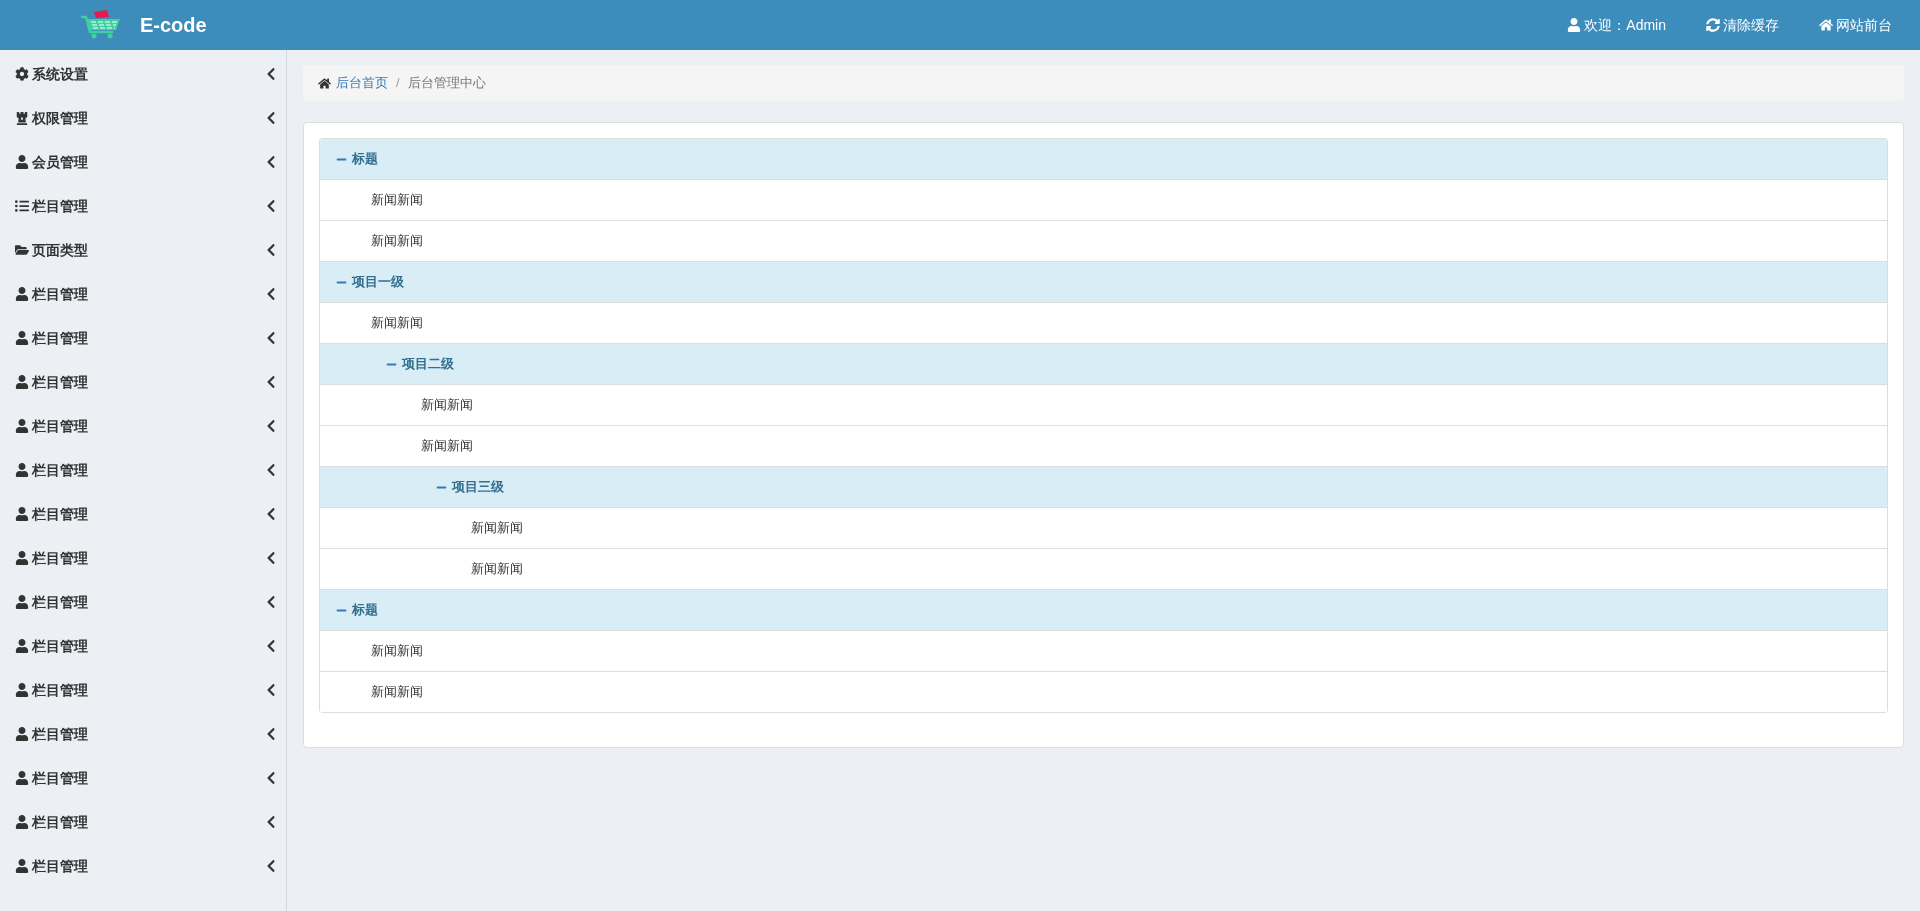  I want to click on tree-group-header: 项目三级, so click(1103, 487).